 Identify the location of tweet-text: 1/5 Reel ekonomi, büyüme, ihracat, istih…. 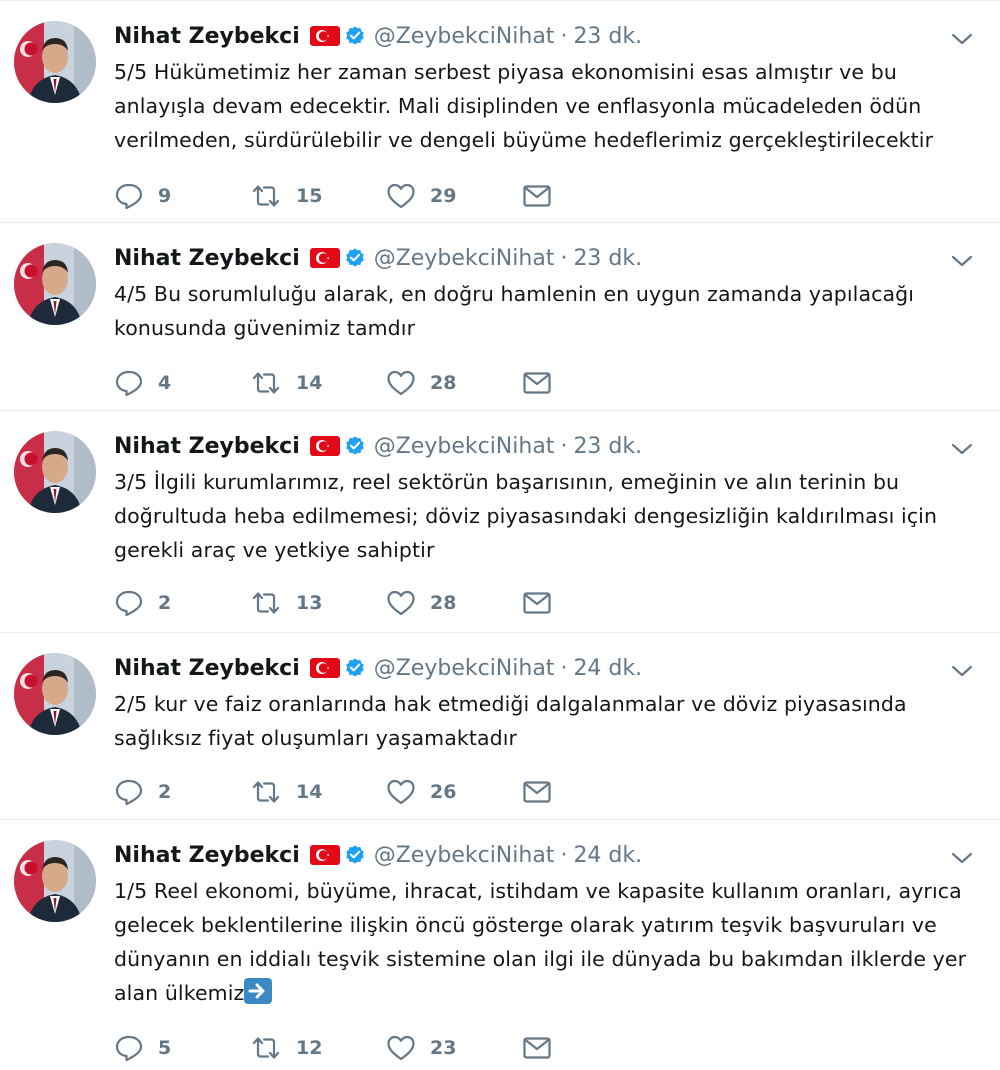
(540, 942).